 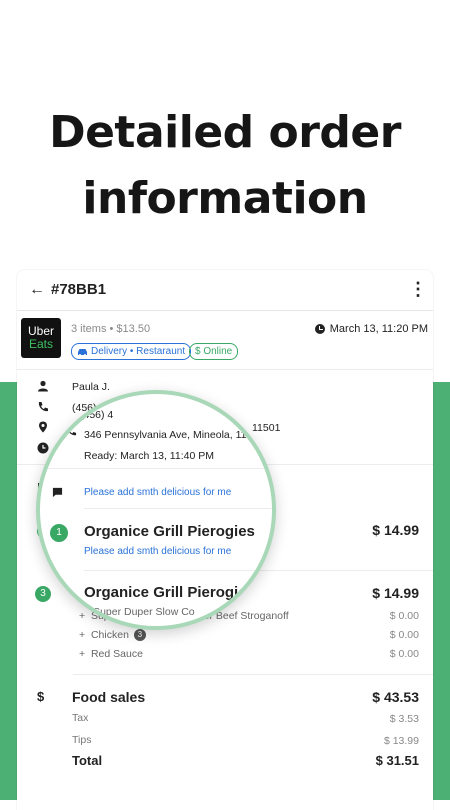 What do you see at coordinates (59, 533) in the screenshot?
I see `item-number-badge: 1` at bounding box center [59, 533].